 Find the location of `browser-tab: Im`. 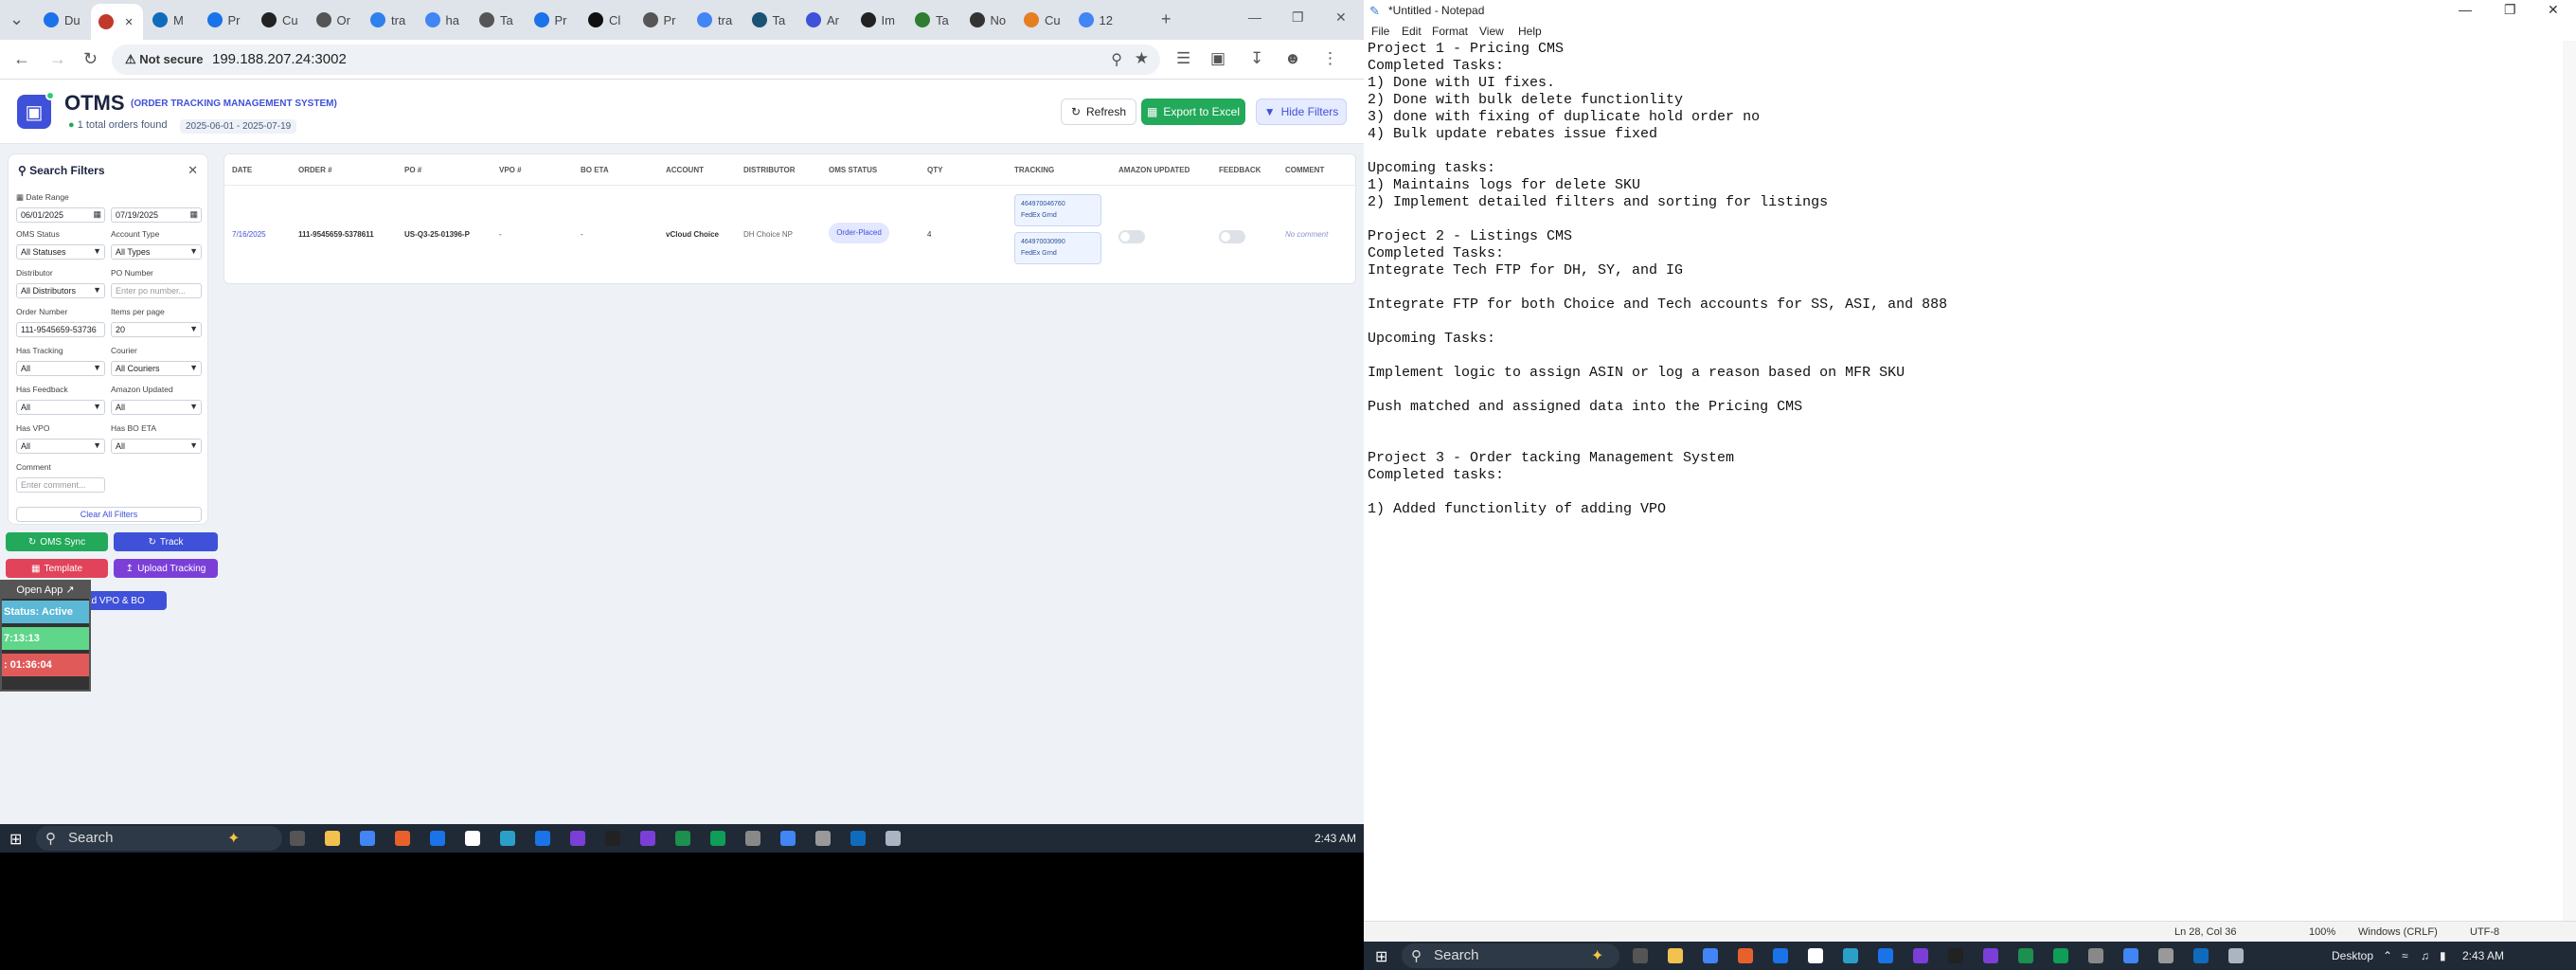

browser-tab: Im is located at coordinates (879, 20).